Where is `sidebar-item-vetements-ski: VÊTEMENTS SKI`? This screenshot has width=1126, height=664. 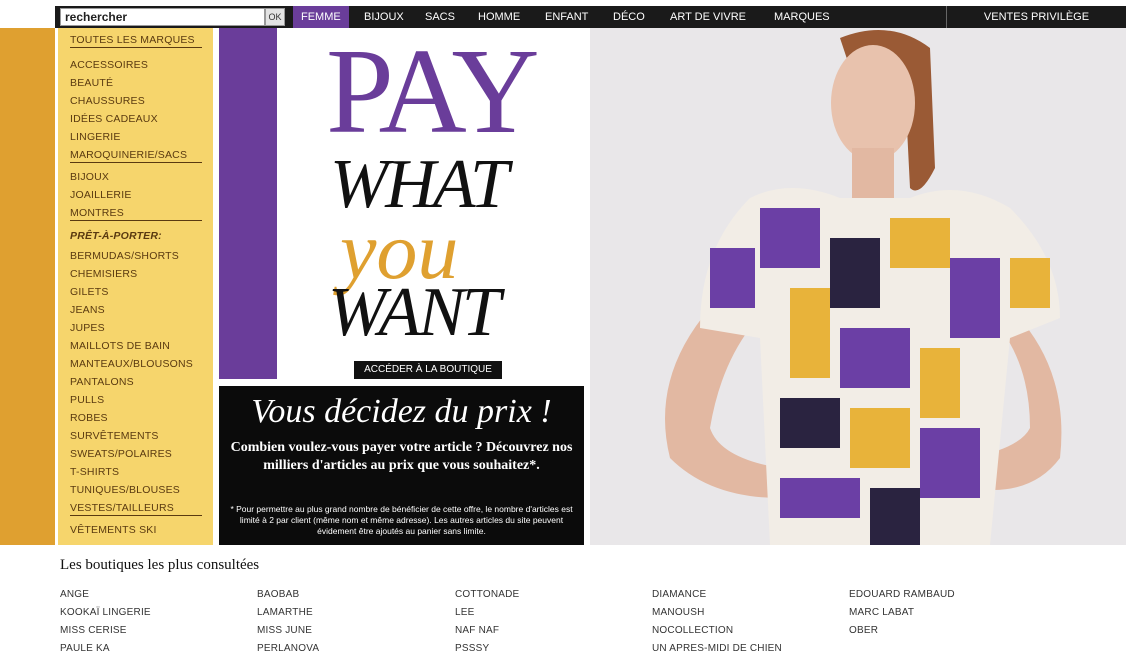 sidebar-item-vetements-ski: VÊTEMENTS SKI is located at coordinates (136, 530).